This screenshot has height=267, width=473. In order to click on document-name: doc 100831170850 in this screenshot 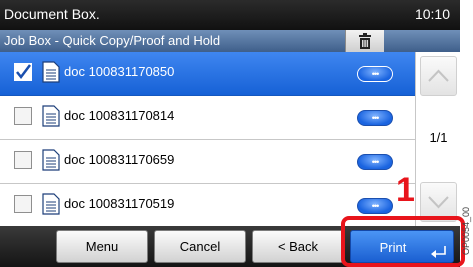, I will do `click(119, 71)`.